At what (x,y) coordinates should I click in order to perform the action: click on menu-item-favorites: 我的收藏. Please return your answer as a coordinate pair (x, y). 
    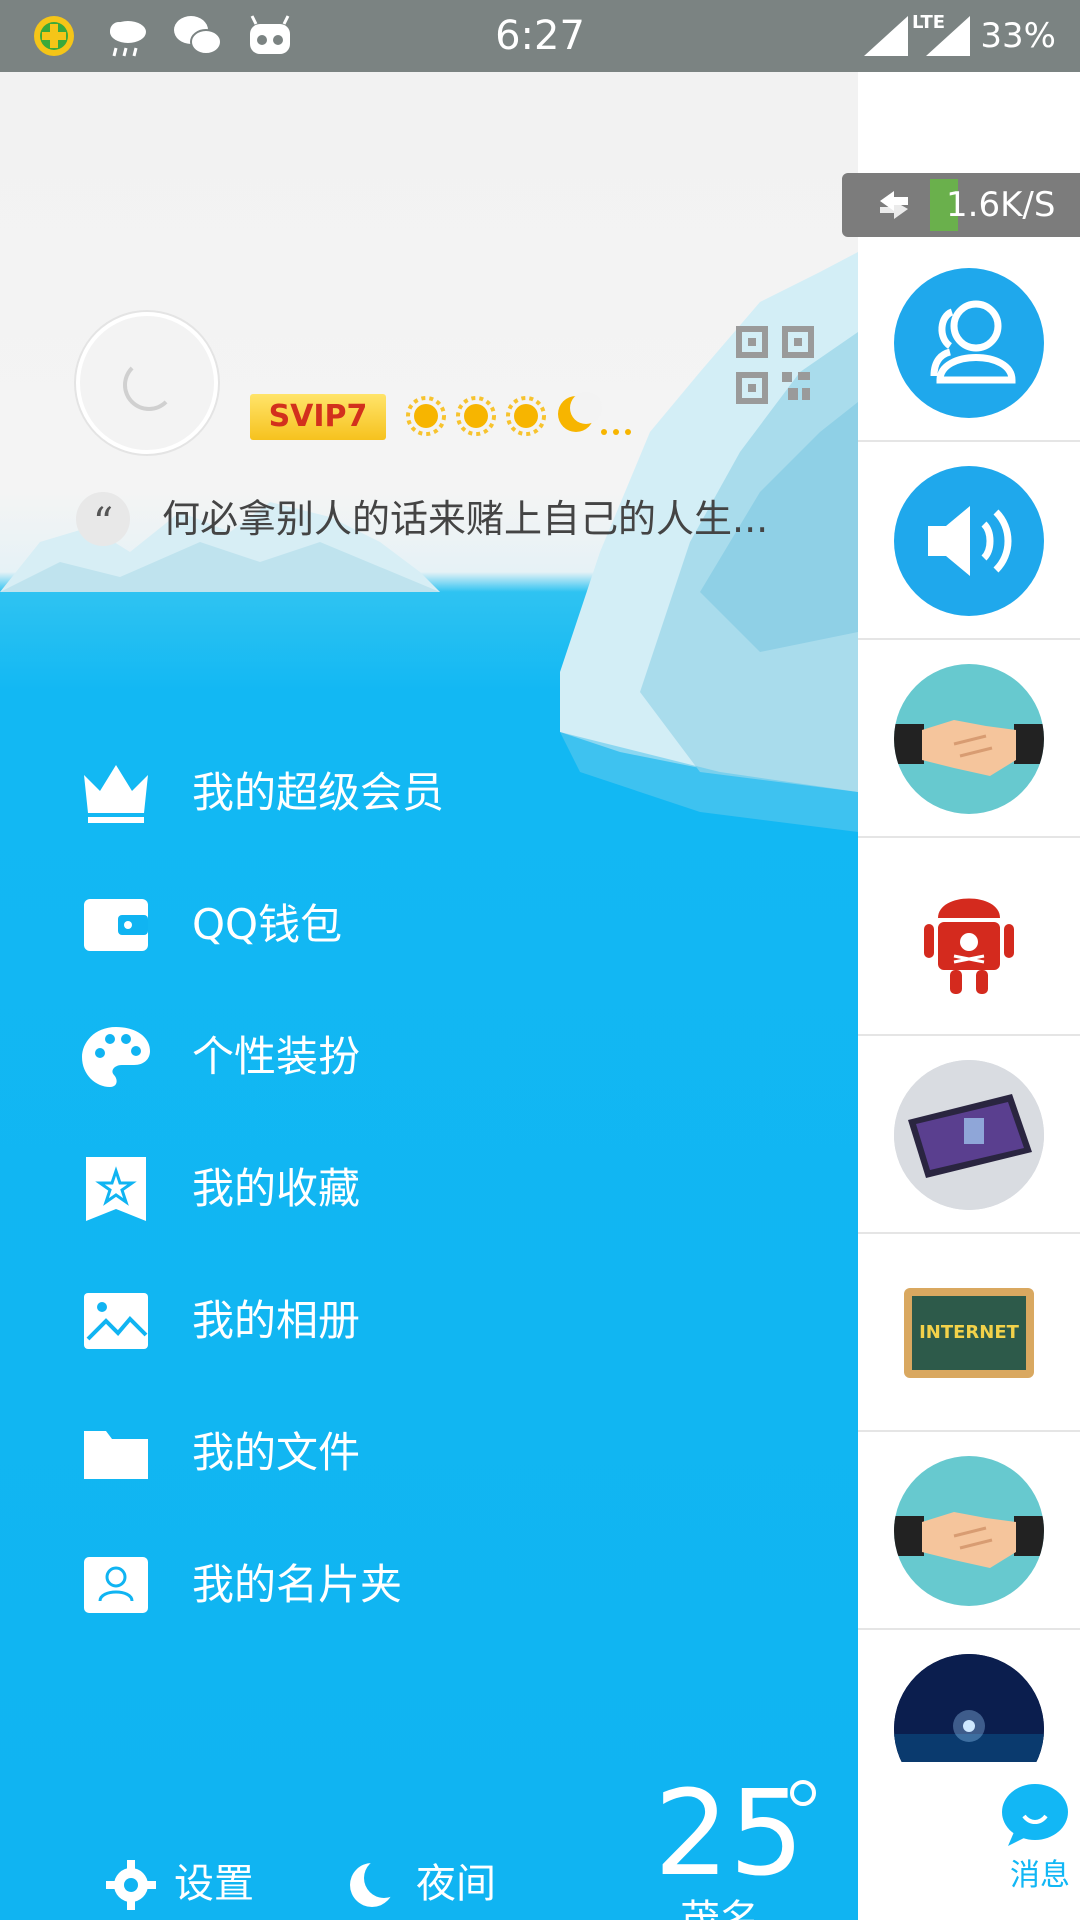
    Looking at the image, I should click on (429, 1189).